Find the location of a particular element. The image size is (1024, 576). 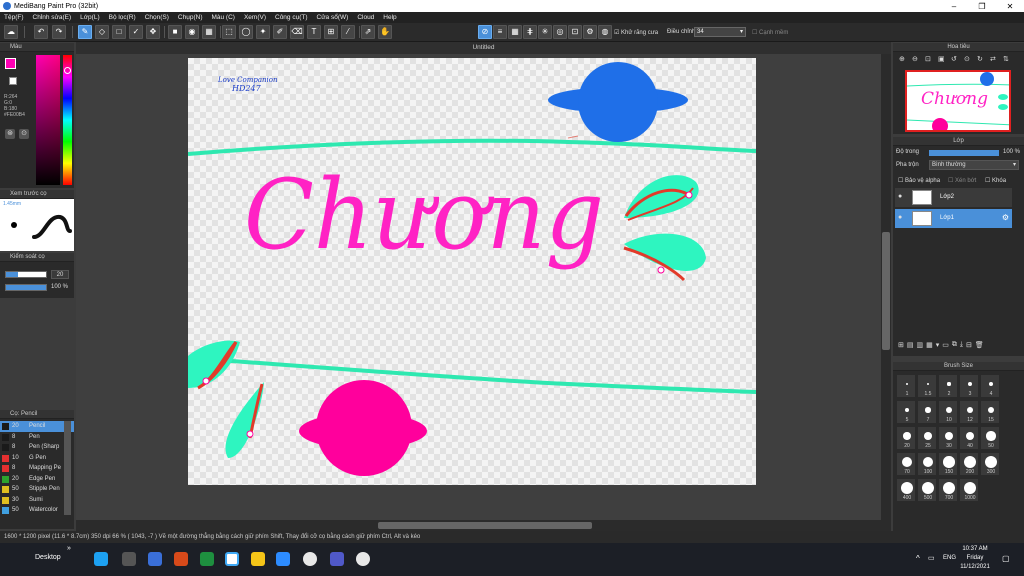

new-1bit-layer-icon: ▦ is located at coordinates (929, 347).